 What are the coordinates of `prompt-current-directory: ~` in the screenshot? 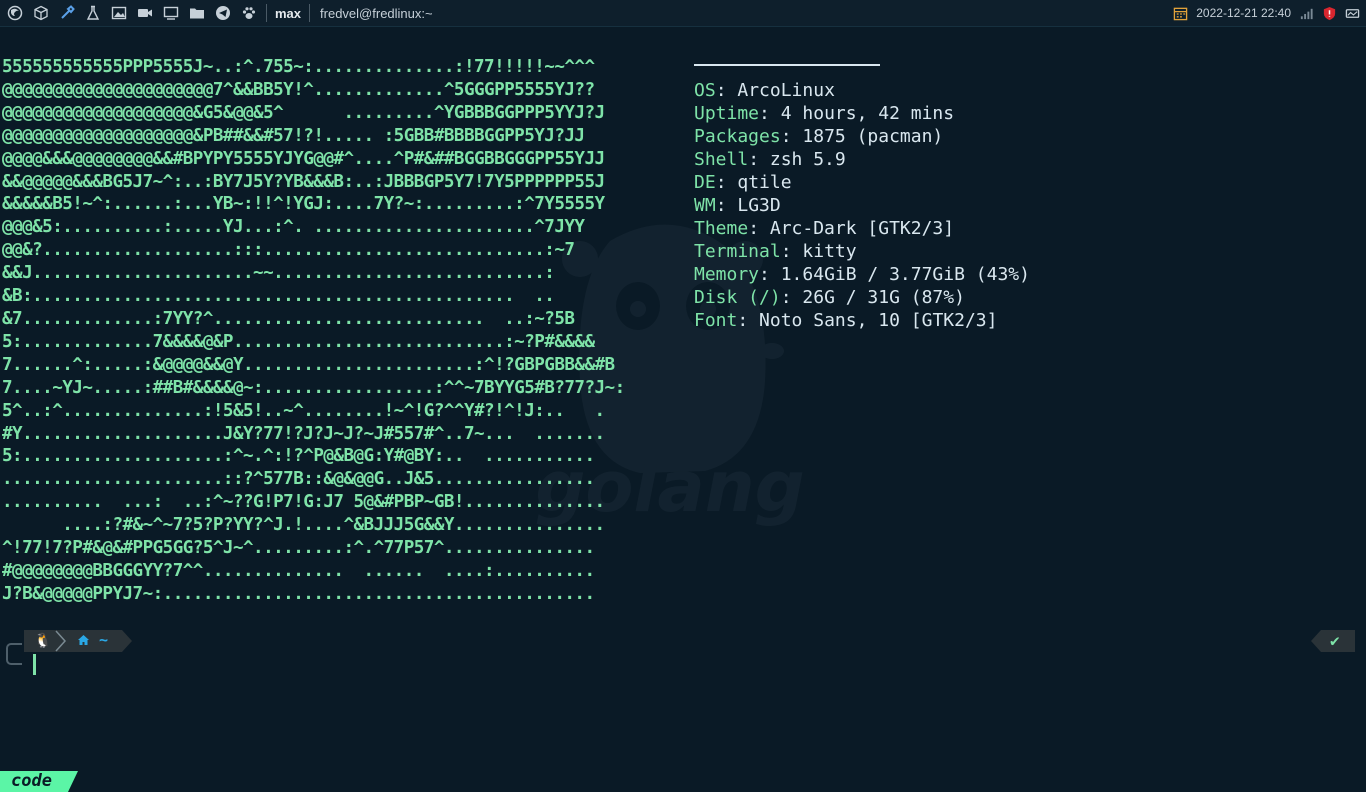 It's located at (104, 640).